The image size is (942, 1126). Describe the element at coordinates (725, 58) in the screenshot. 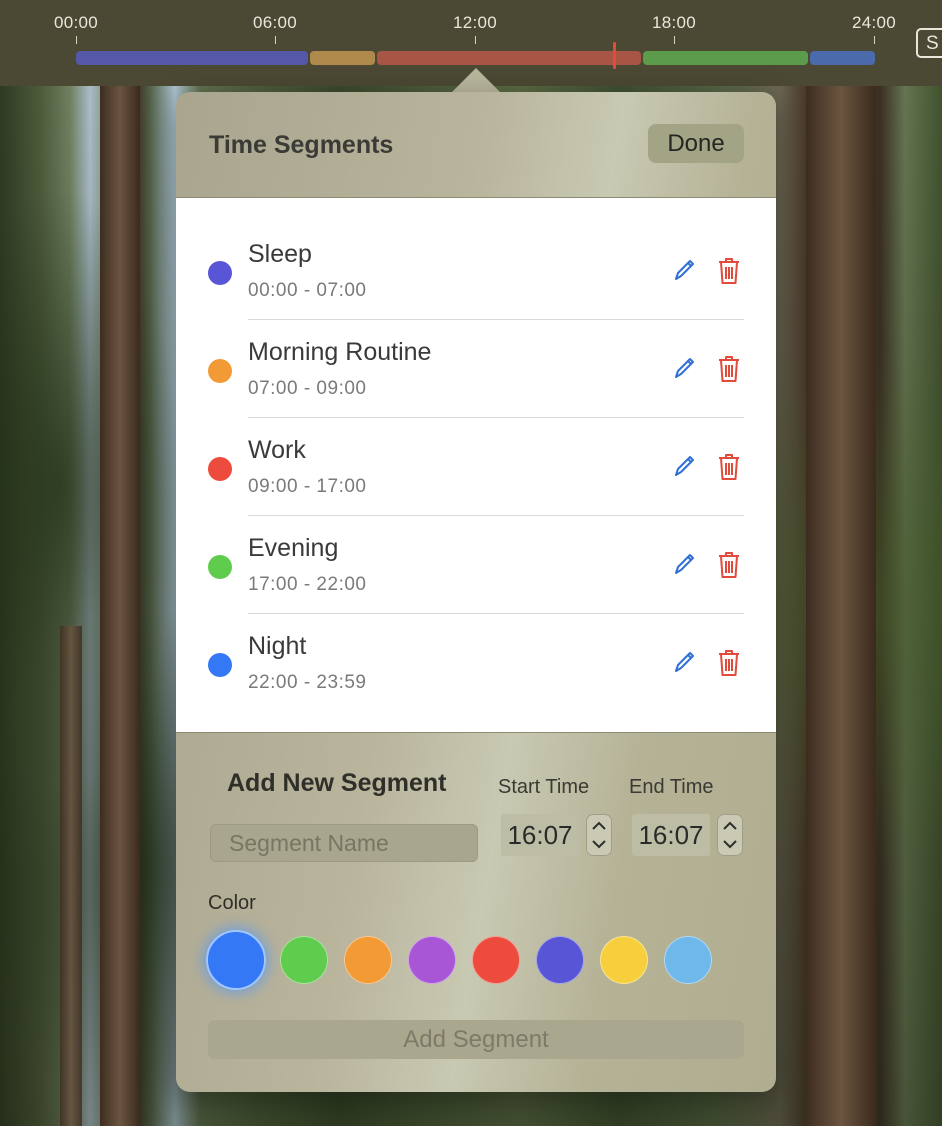

I see `timeline-segment-evening` at that location.